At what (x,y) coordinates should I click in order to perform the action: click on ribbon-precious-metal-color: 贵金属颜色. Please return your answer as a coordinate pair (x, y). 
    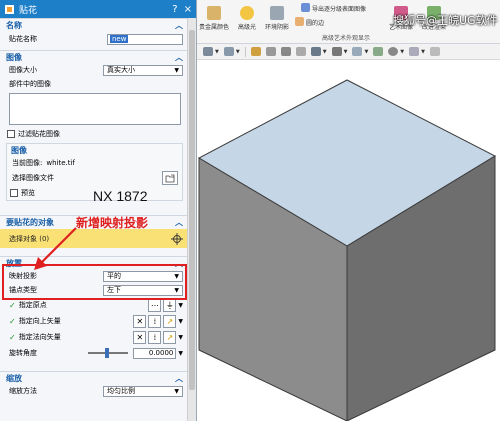
    Looking at the image, I should click on (214, 18).